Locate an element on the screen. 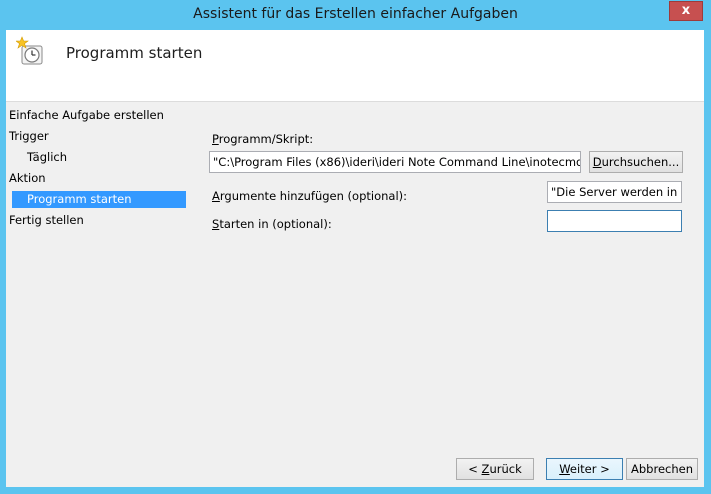 The image size is (711, 494). back-button: < Zurück is located at coordinates (495, 469).